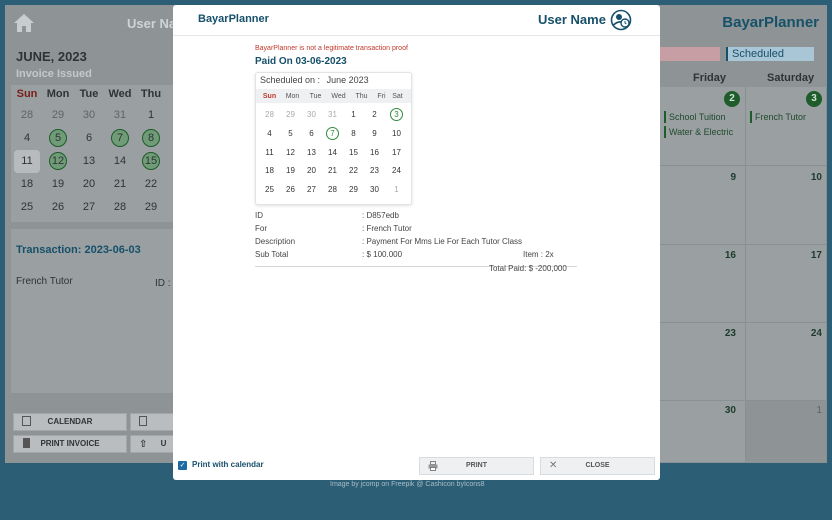 Image resolution: width=832 pixels, height=520 pixels. I want to click on weekday-thu: Thu, so click(361, 96).